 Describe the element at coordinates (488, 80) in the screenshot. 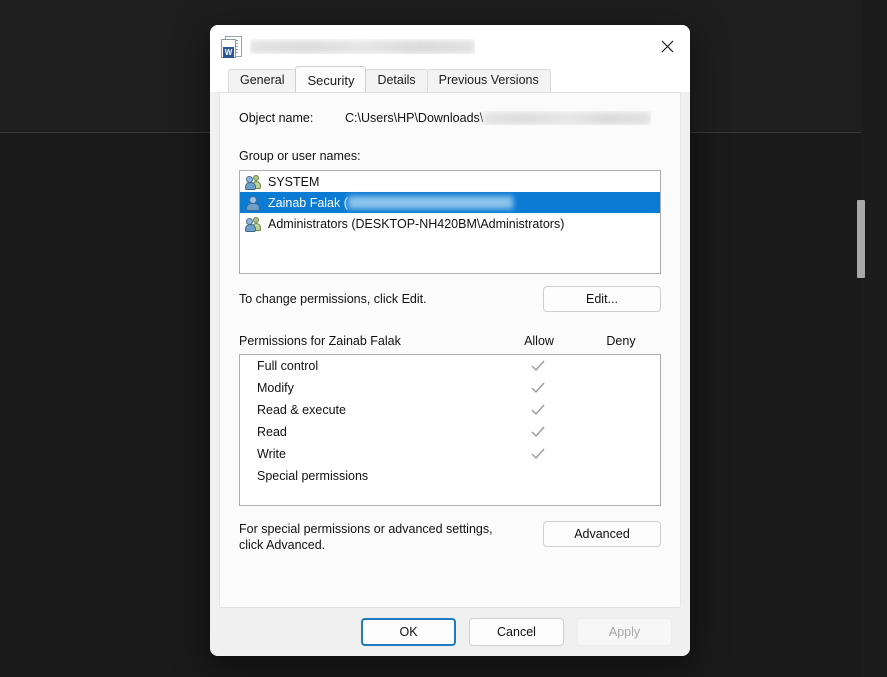

I see `tab-previous-versions: Previous Versions` at that location.